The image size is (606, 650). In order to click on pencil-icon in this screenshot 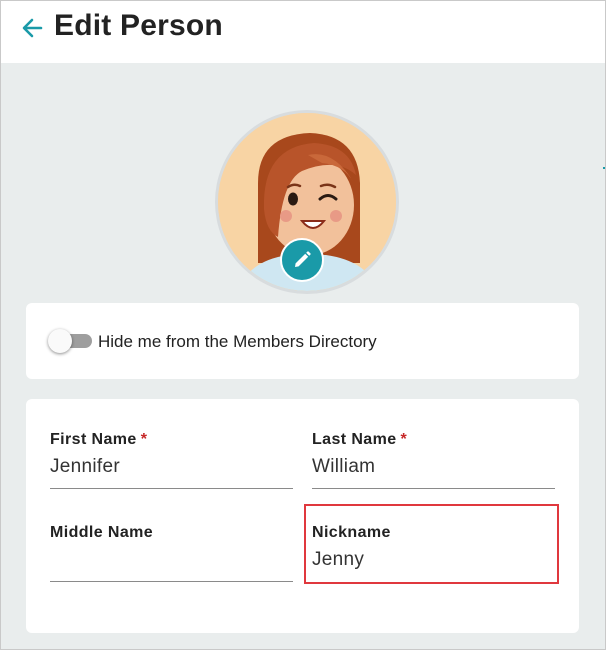, I will do `click(303, 259)`.